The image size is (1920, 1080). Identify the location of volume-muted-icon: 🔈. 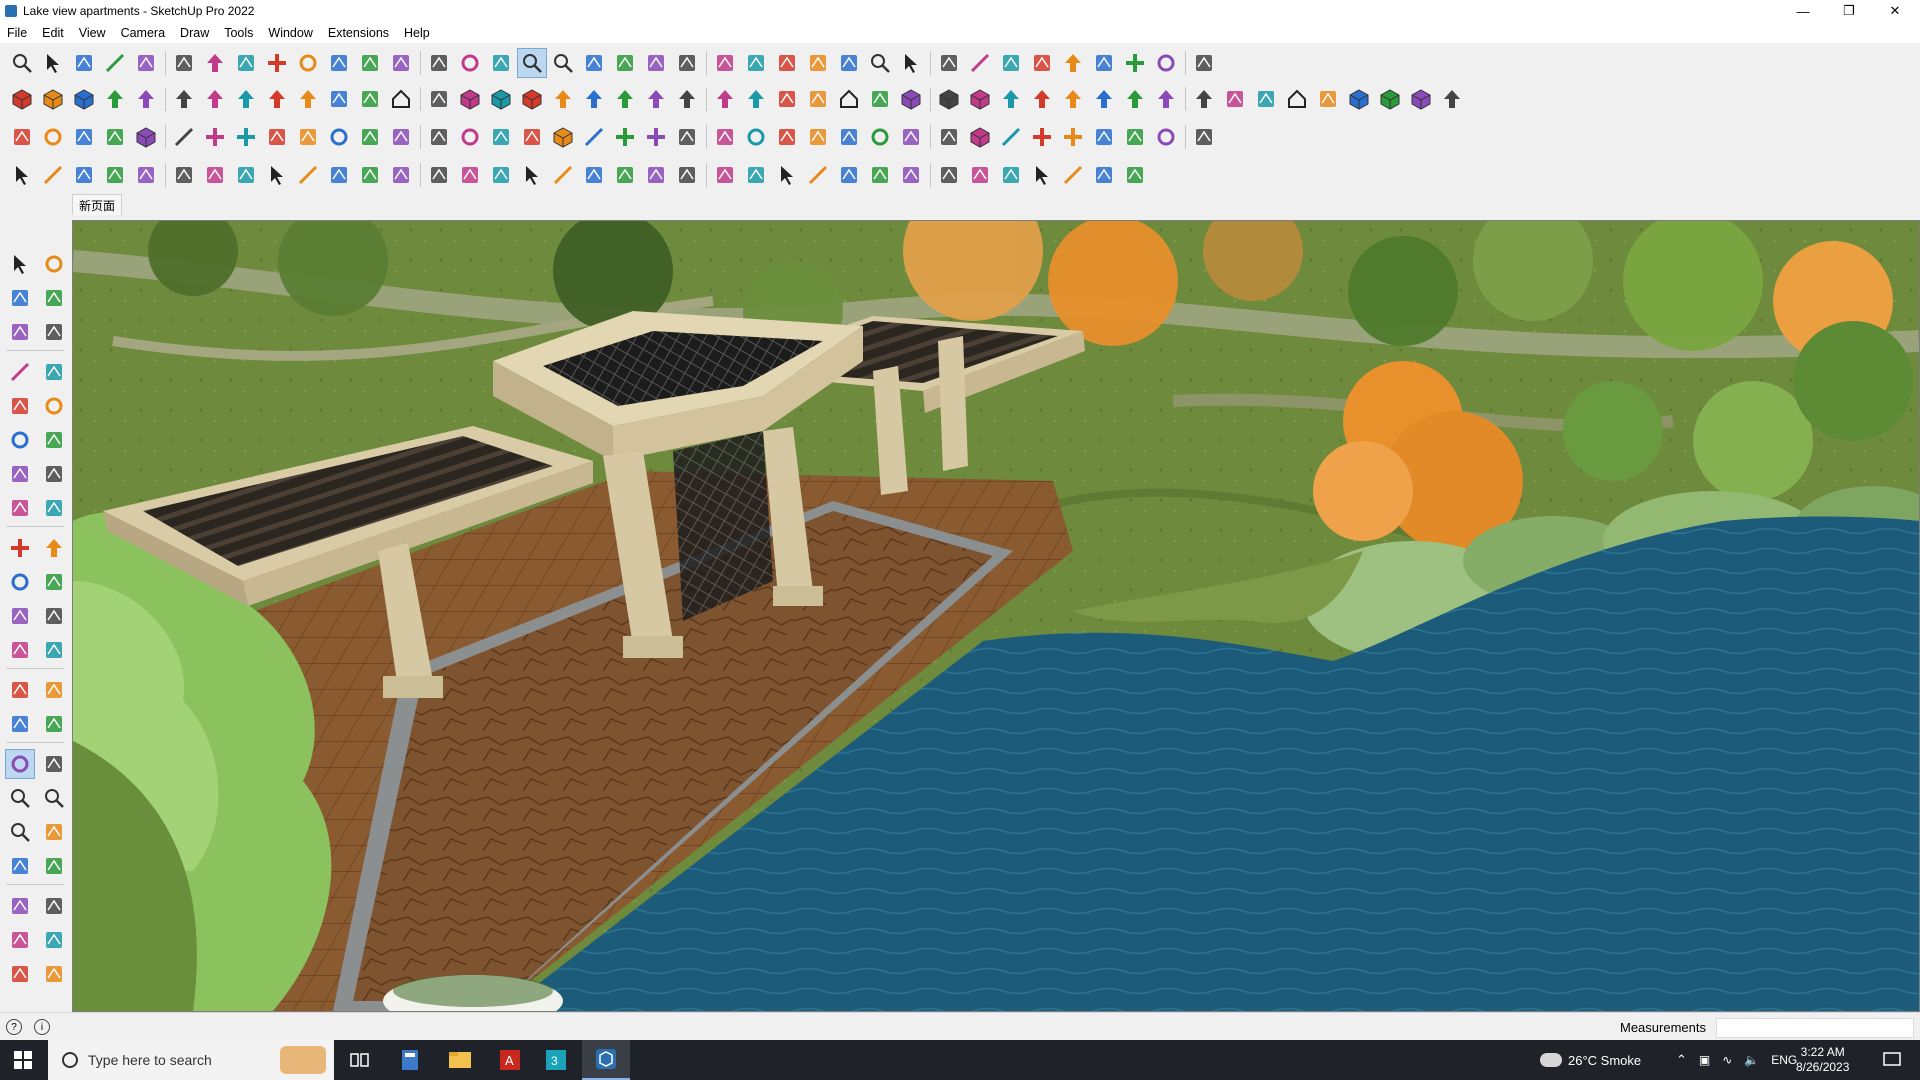
(1751, 1060).